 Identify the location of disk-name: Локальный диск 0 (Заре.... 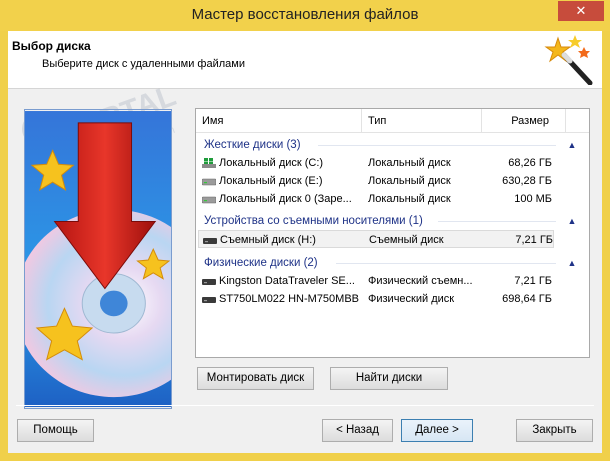
(285, 199).